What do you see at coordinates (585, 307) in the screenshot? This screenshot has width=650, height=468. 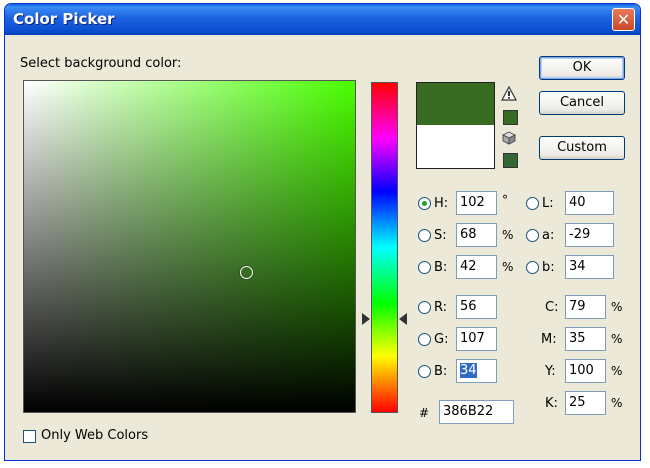 I see `cyan-field: 79` at bounding box center [585, 307].